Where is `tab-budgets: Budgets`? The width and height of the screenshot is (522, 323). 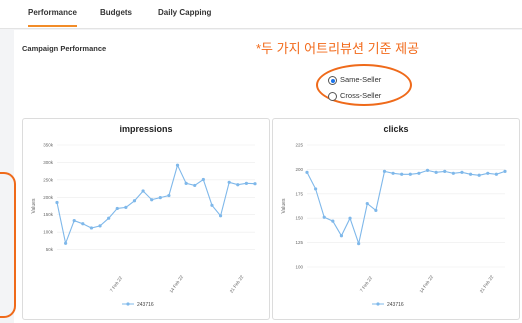
tab-budgets: Budgets is located at coordinates (116, 16).